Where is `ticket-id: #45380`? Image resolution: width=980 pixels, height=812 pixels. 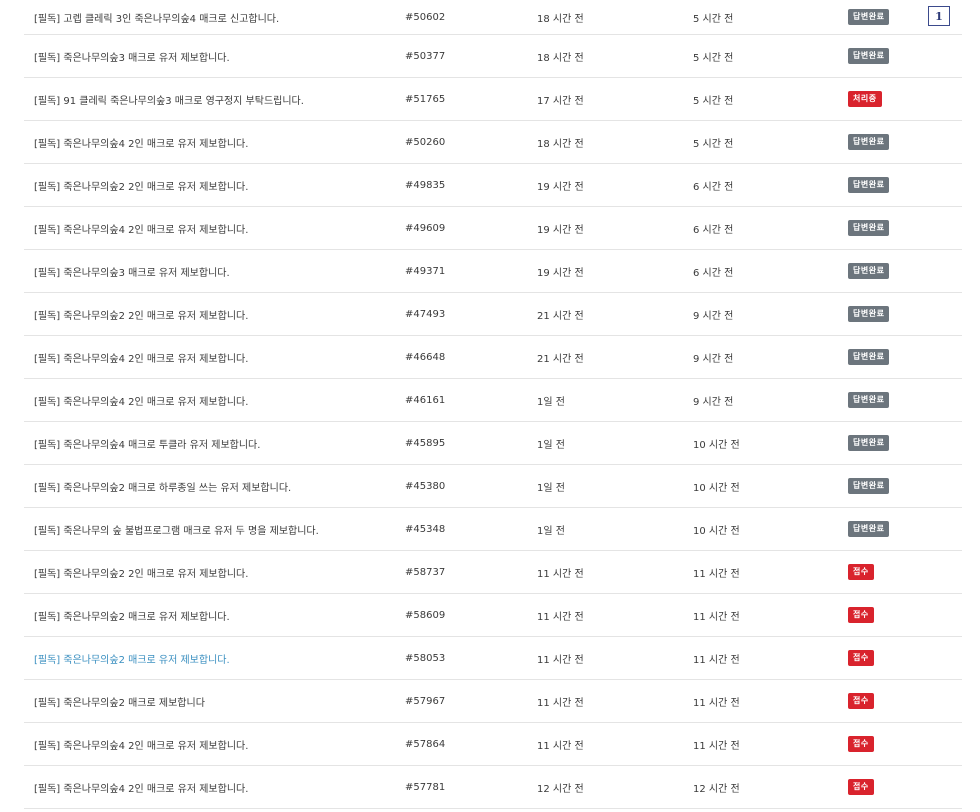 ticket-id: #45380 is located at coordinates (425, 486).